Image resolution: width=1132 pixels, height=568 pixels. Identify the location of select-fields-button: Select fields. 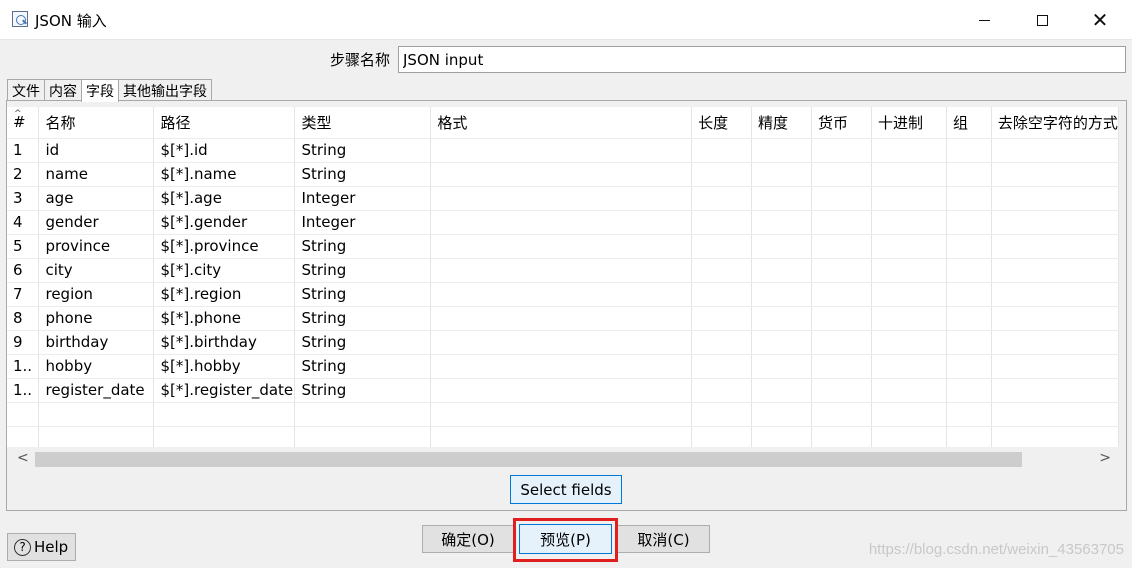
(566, 489).